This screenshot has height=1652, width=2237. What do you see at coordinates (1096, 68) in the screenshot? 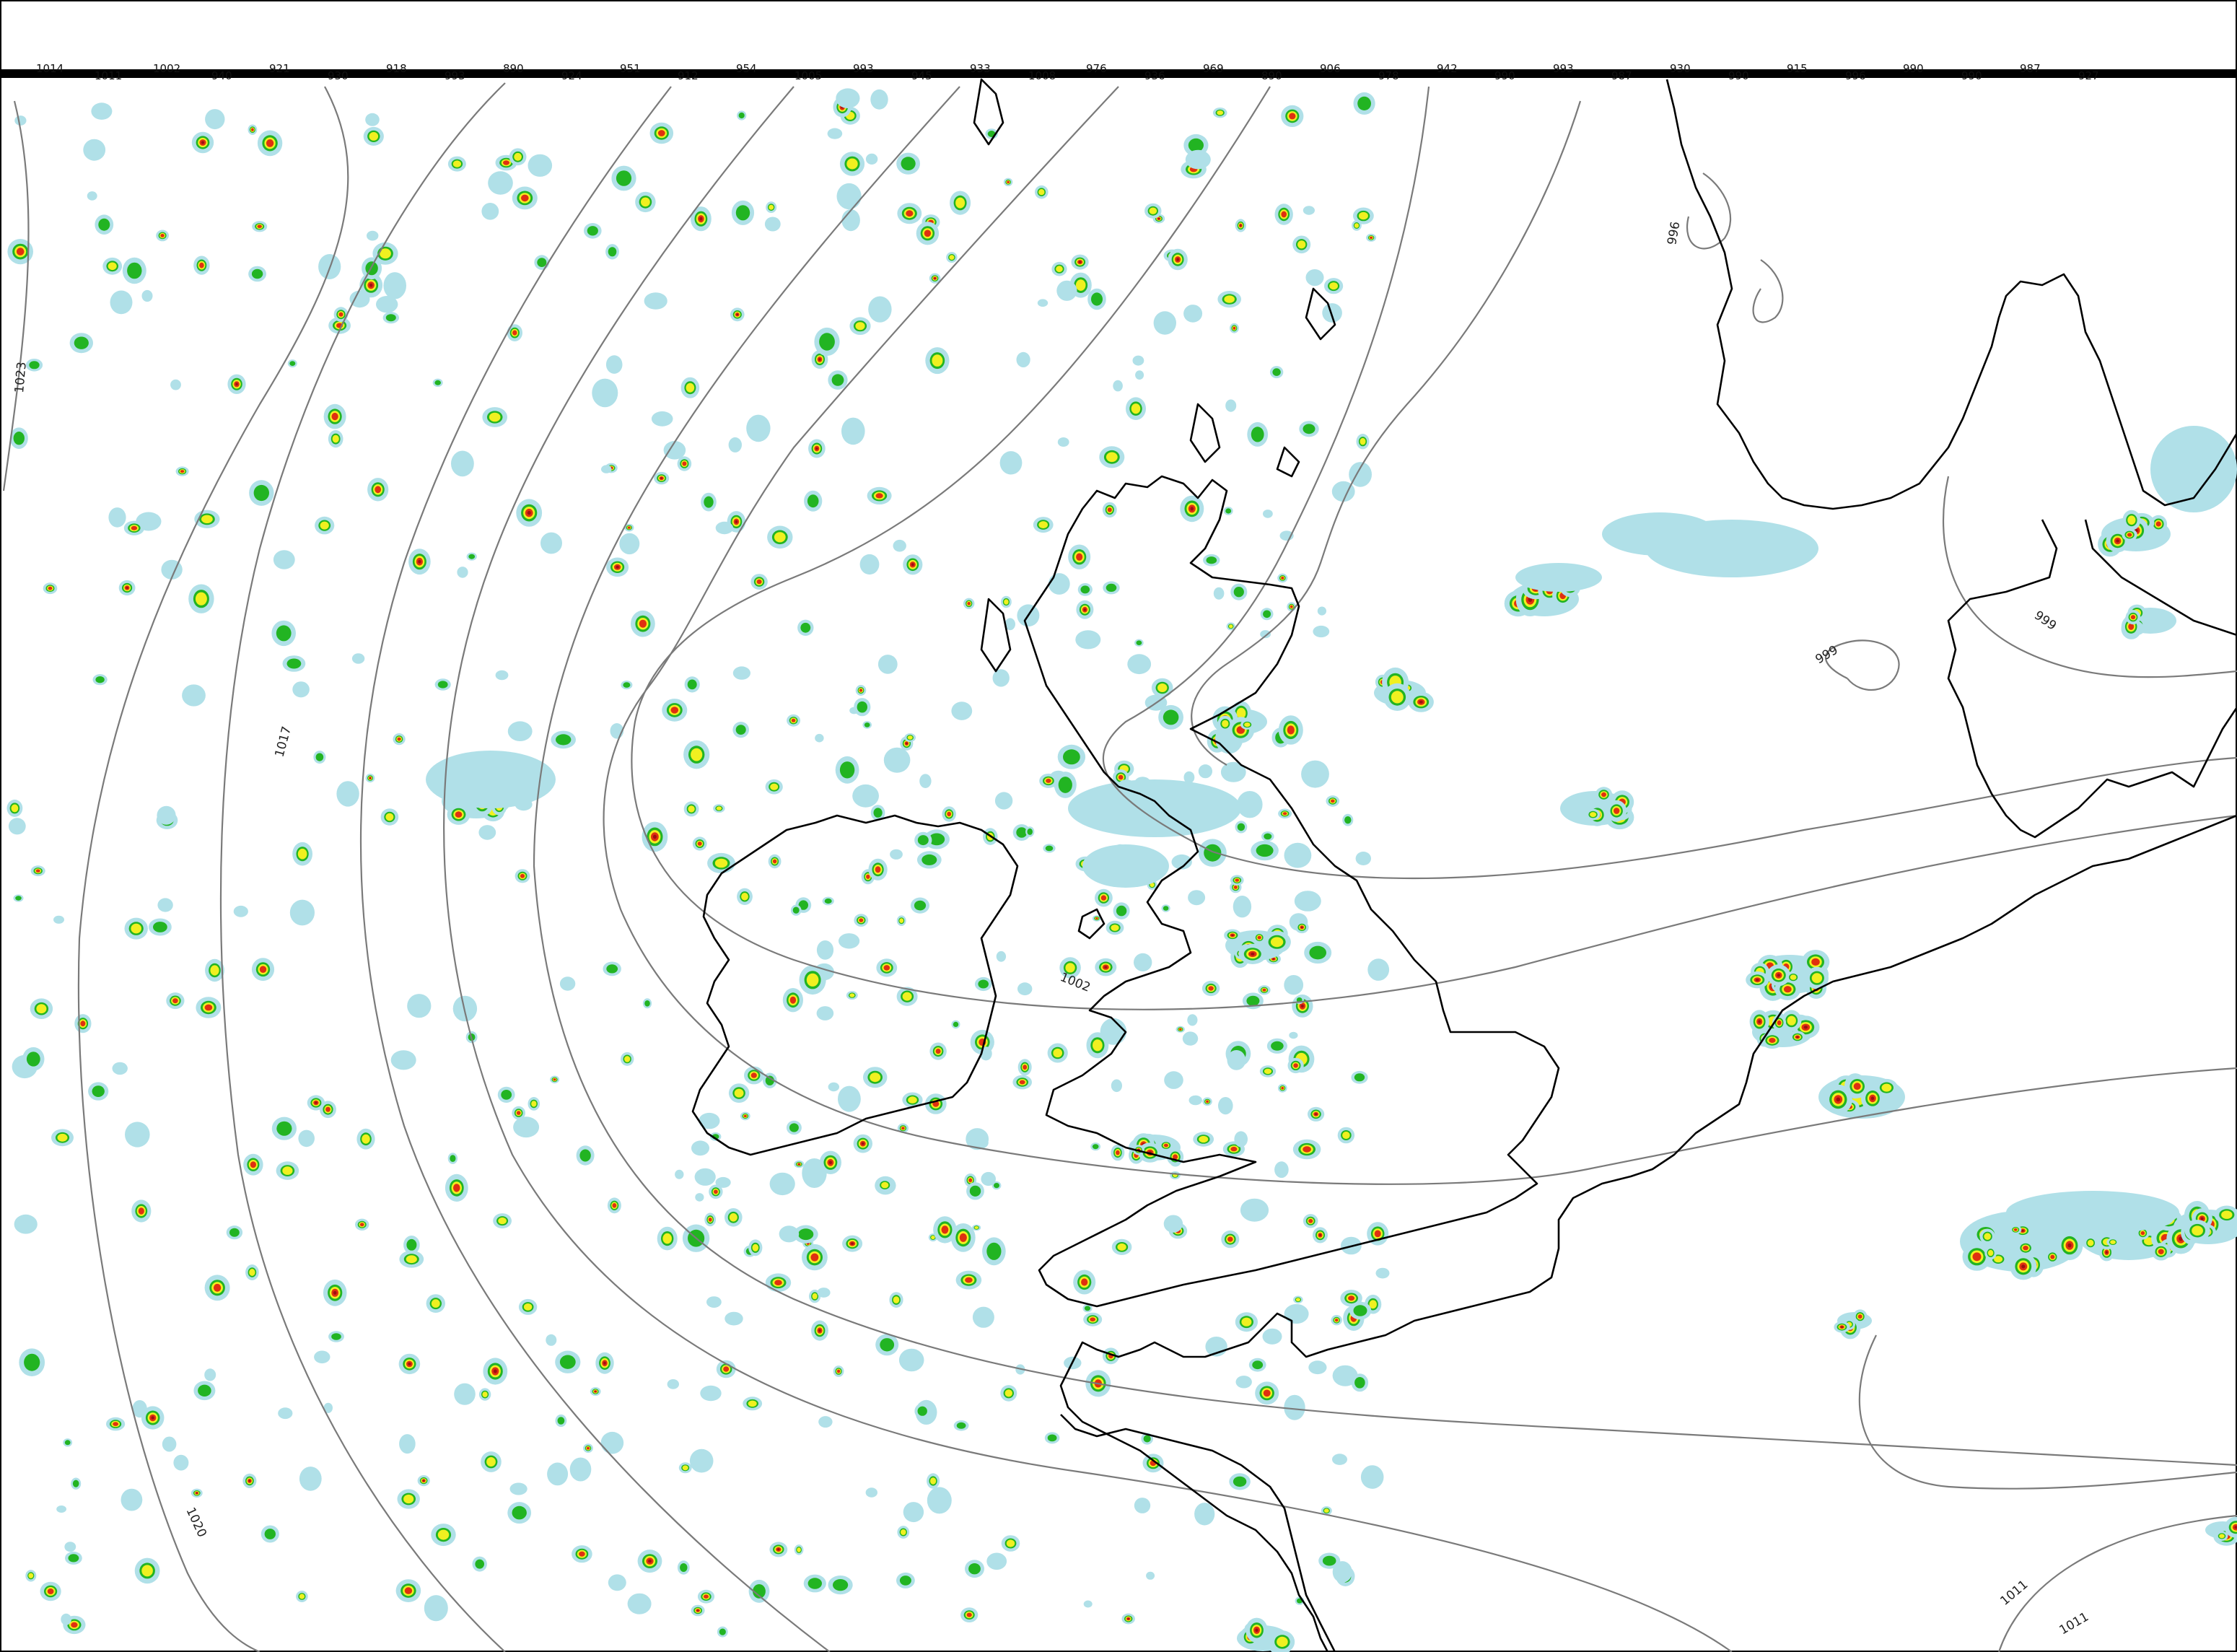
I see `top-edge-label: 976` at bounding box center [1096, 68].